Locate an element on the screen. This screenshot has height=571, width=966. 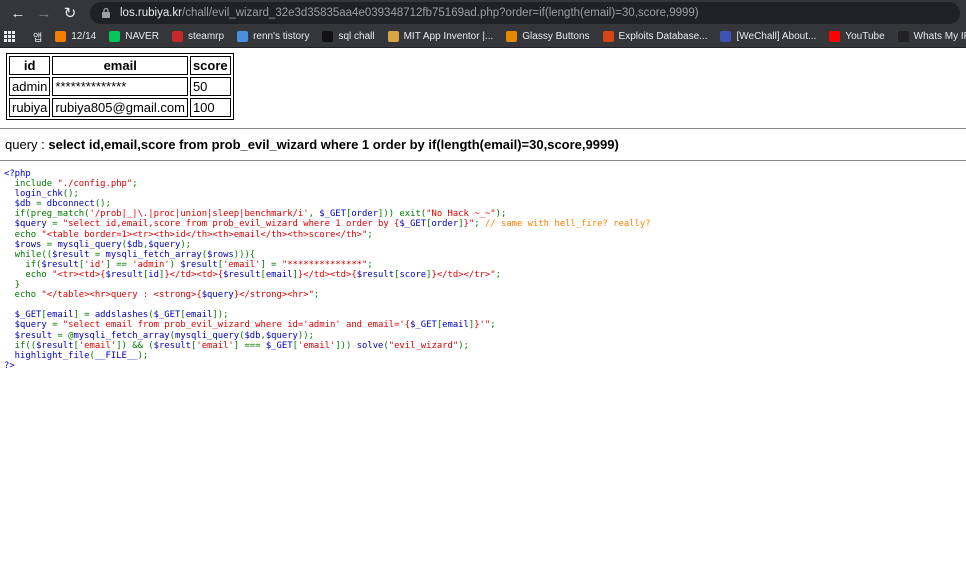
arrow-left-icon: ← is located at coordinates (18, 13).